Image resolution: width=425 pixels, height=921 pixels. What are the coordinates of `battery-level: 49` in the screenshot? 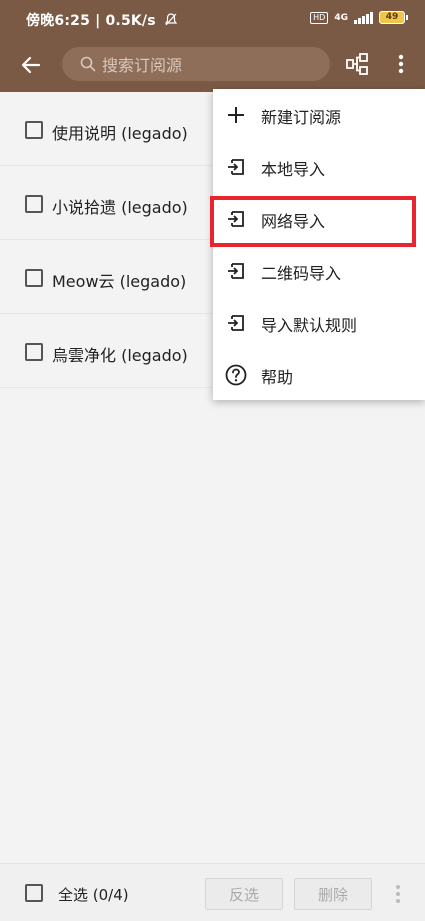 It's located at (392, 17).